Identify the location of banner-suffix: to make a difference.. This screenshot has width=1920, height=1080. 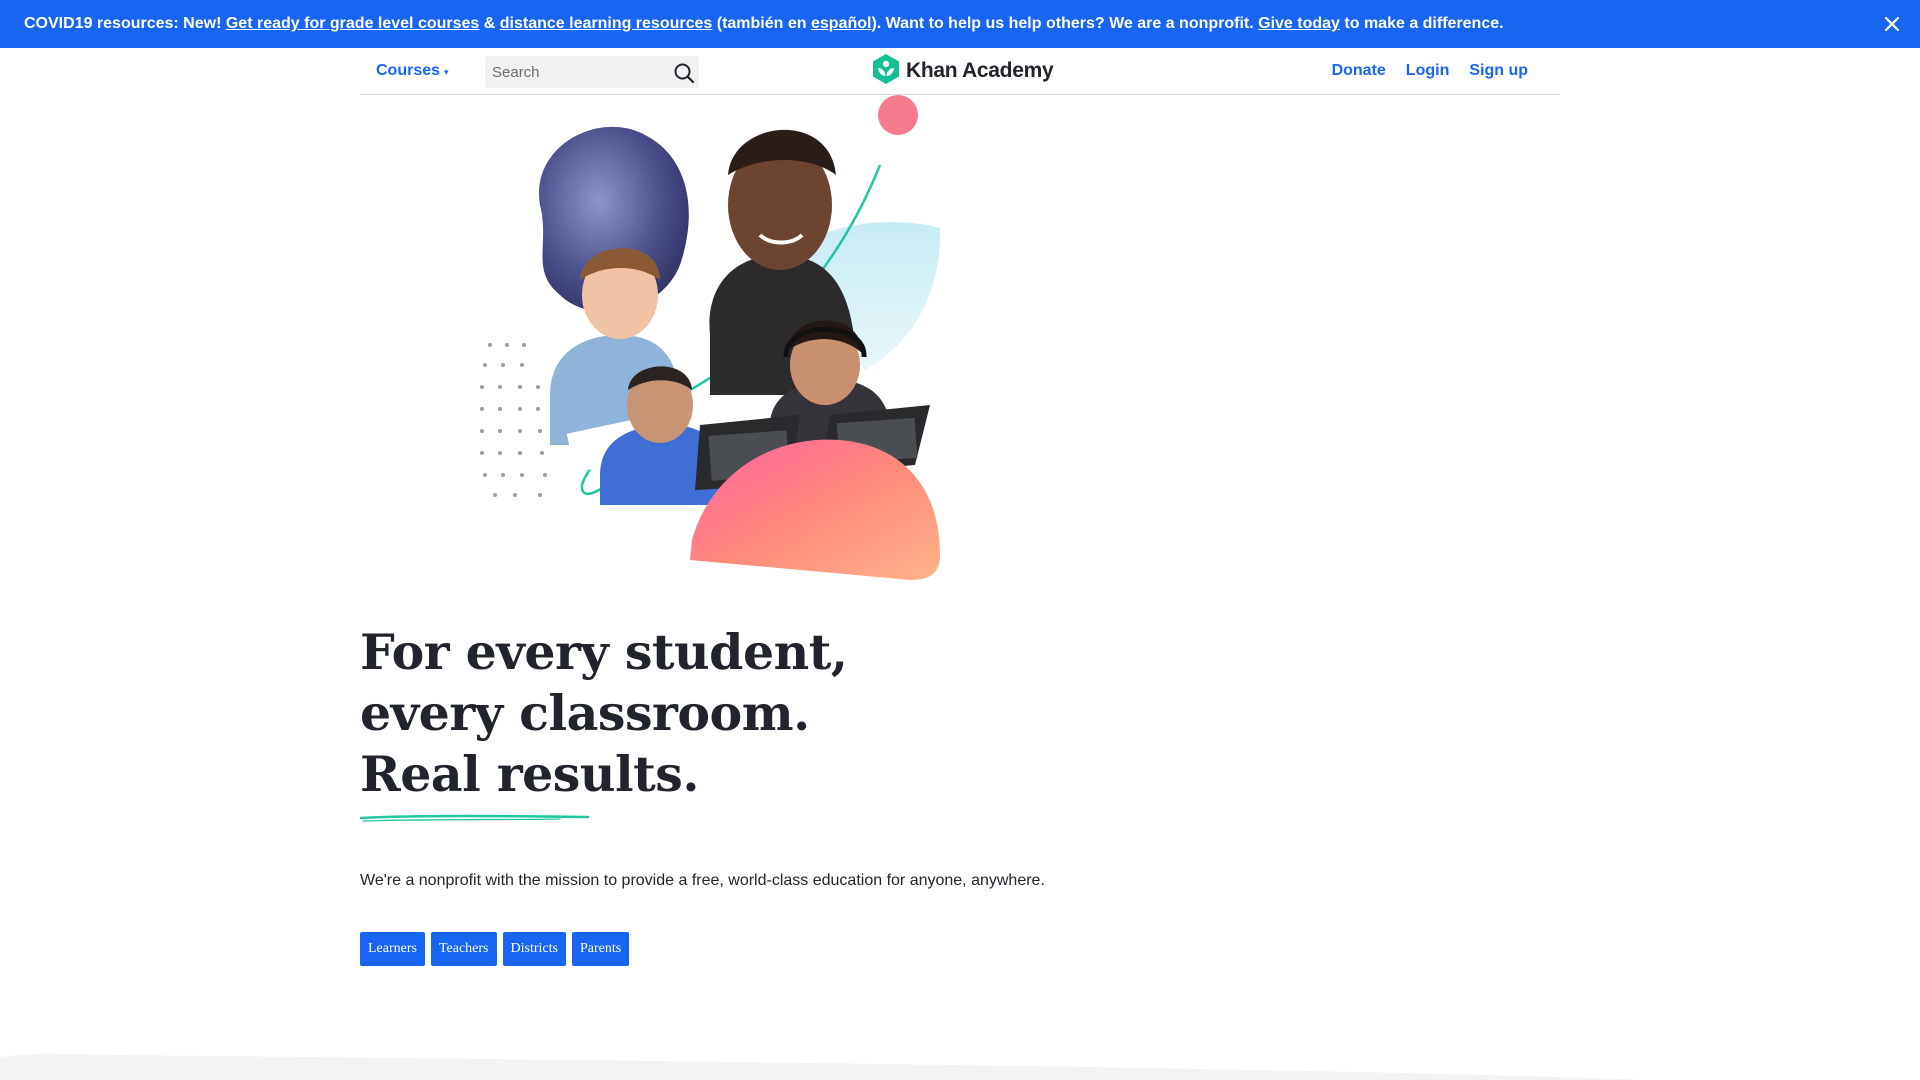
(1421, 23).